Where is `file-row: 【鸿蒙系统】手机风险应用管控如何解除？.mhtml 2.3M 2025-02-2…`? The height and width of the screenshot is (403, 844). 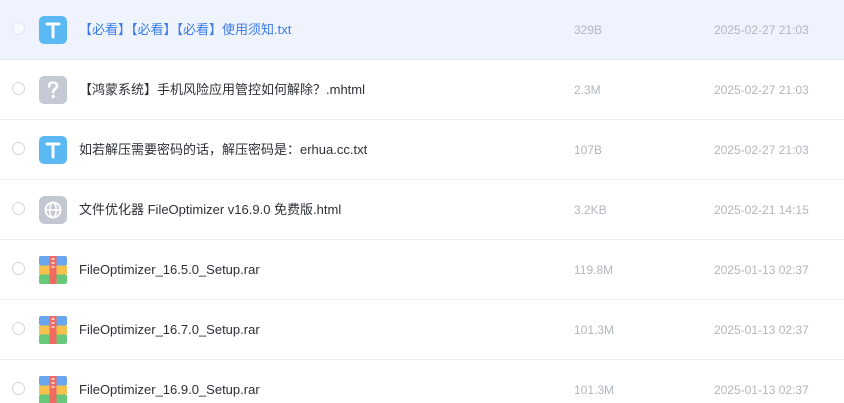
file-row: 【鸿蒙系统】手机风险应用管控如何解除？.mhtml 2.3M 2025-02-2… is located at coordinates (422, 90).